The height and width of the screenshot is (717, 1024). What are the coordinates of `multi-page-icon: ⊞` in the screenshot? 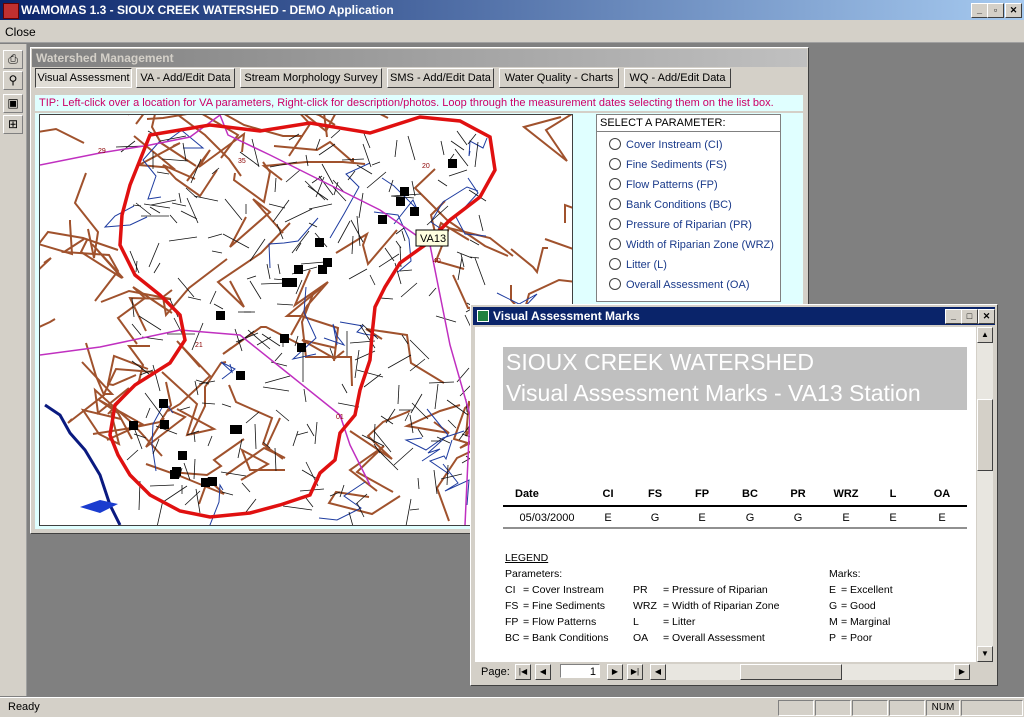 It's located at (13, 124).